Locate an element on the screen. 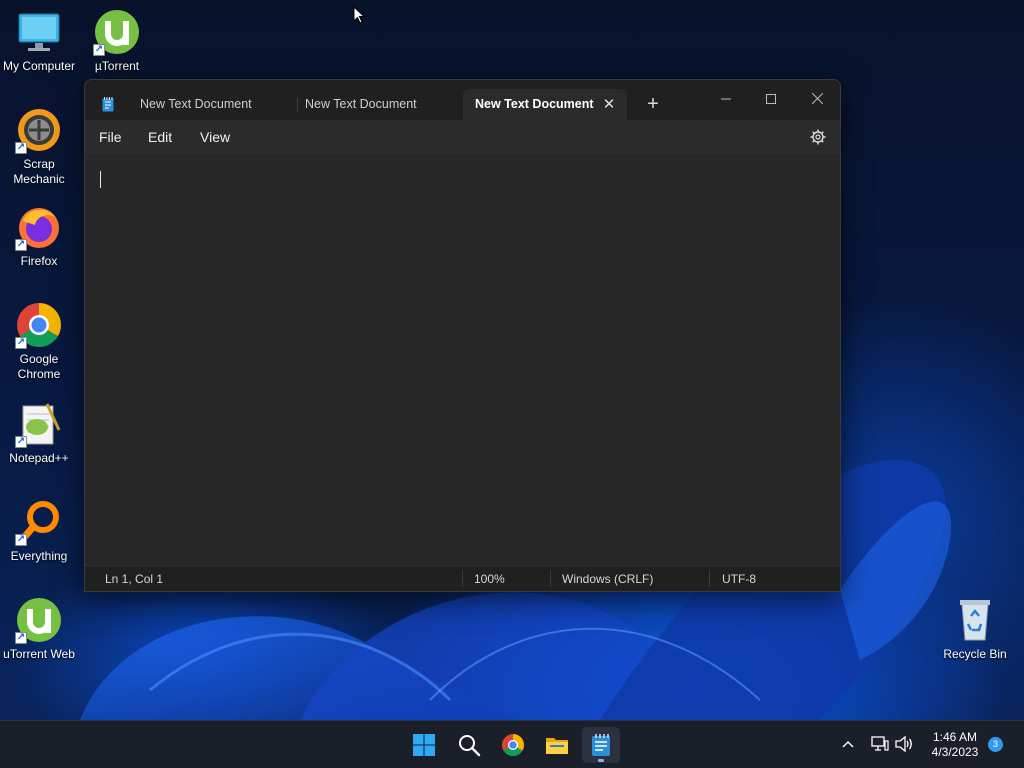 The image size is (1024, 768). menu-view: View is located at coordinates (215, 137).